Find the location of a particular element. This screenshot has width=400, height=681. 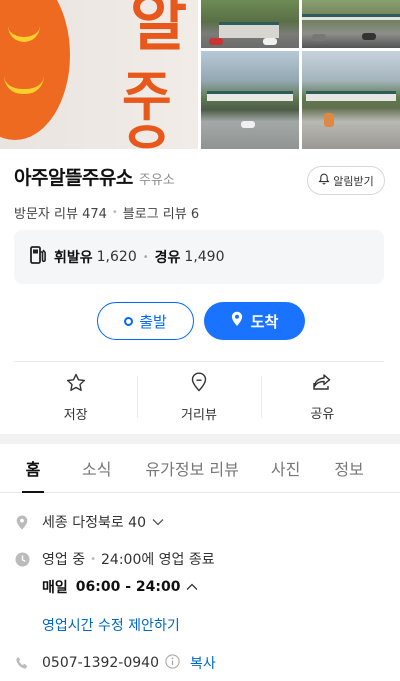

save-button: 저장 is located at coordinates (75, 397).